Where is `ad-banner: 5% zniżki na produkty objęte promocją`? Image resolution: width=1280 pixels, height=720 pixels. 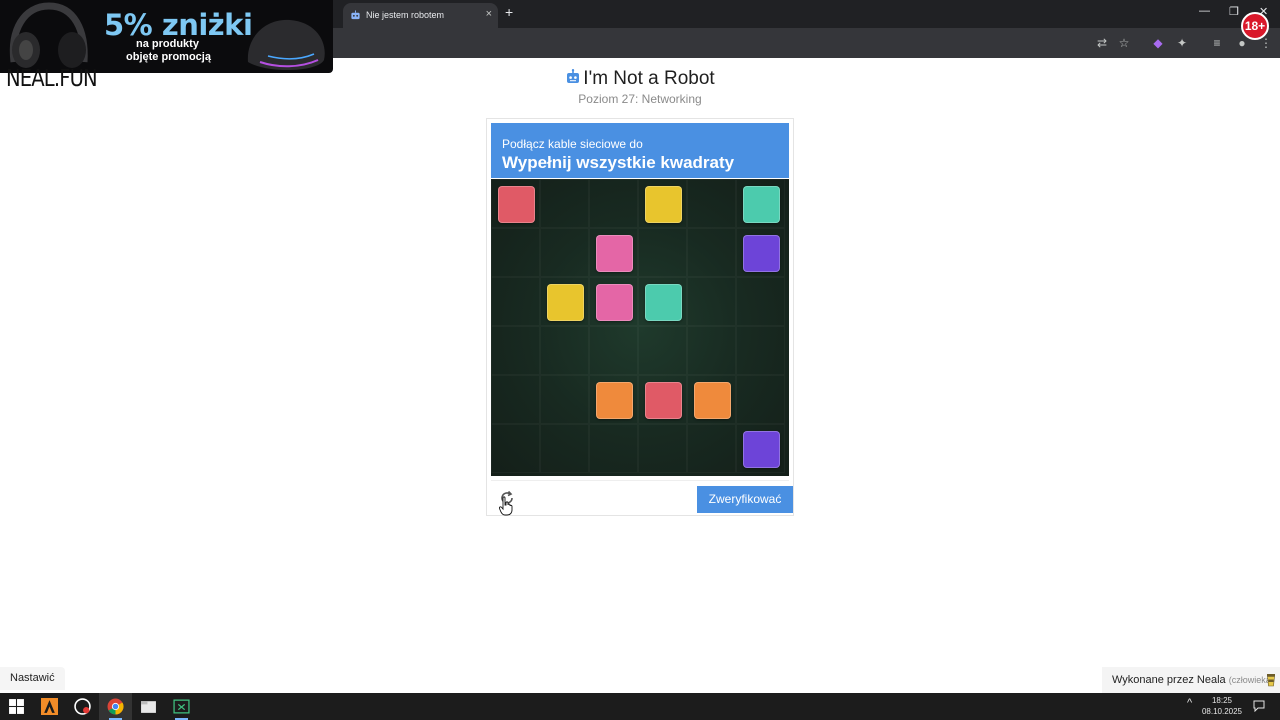
ad-banner: 5% zniżki na produkty objęte promocją is located at coordinates (166, 36).